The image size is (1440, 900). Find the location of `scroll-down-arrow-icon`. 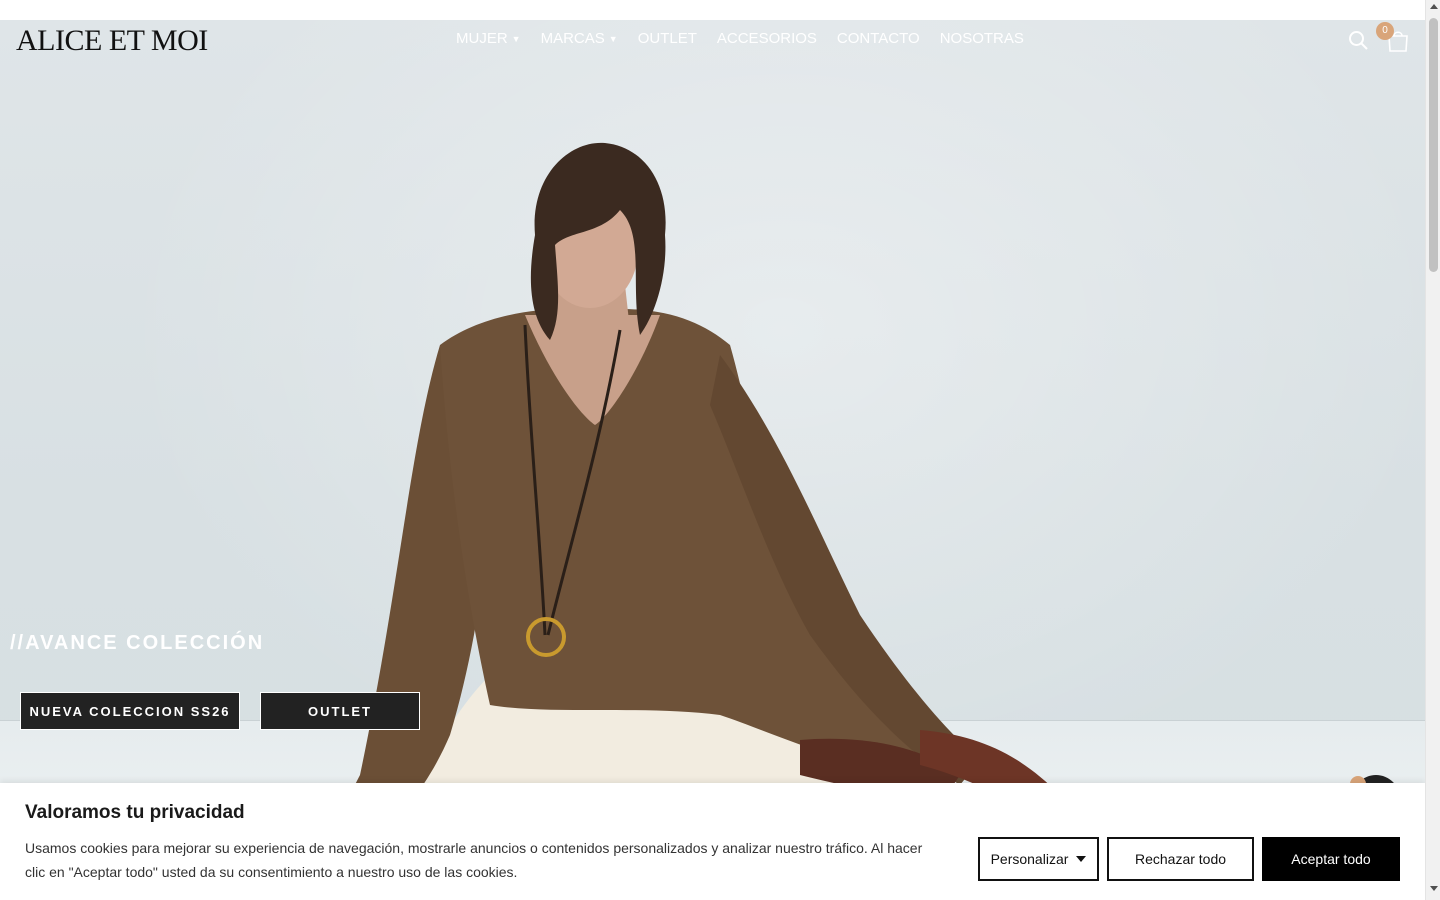

scroll-down-arrow-icon is located at coordinates (1434, 888).